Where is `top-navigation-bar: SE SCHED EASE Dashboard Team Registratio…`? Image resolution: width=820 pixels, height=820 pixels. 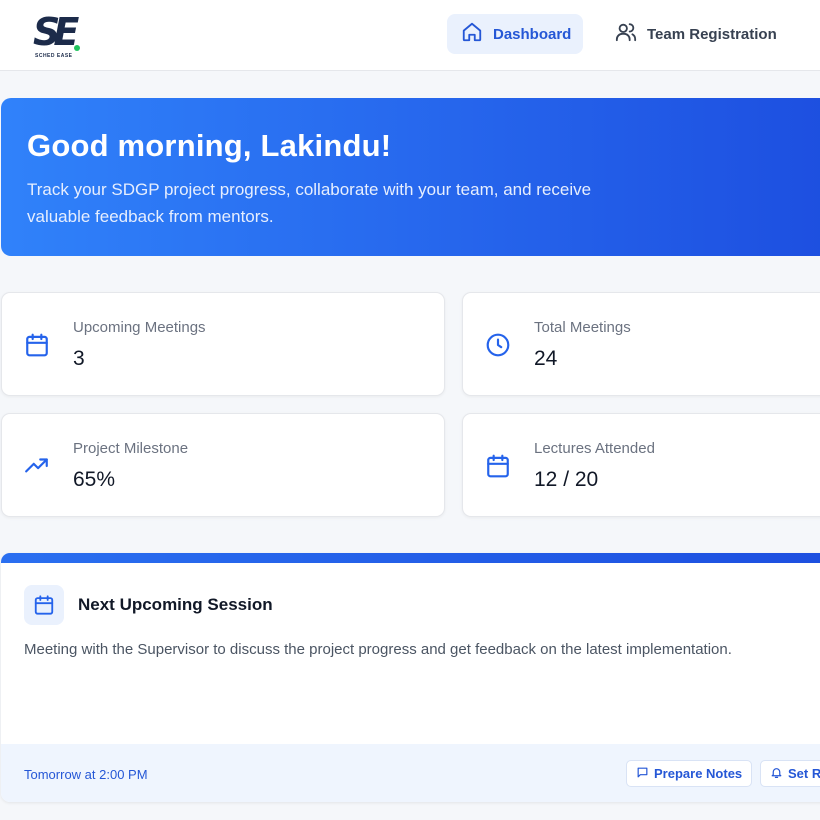
top-navigation-bar: SE SCHED EASE Dashboard Team Registratio… is located at coordinates (410, 35).